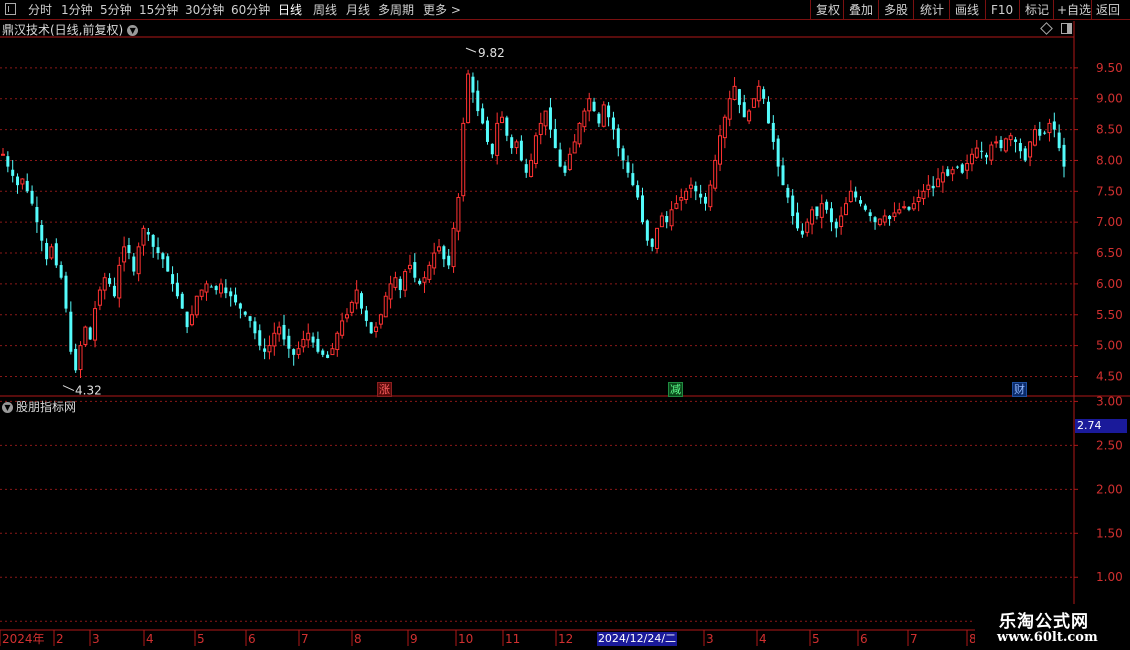  Describe the element at coordinates (1109, 577) in the screenshot. I see `indicator-tick-label: 1.00` at that location.